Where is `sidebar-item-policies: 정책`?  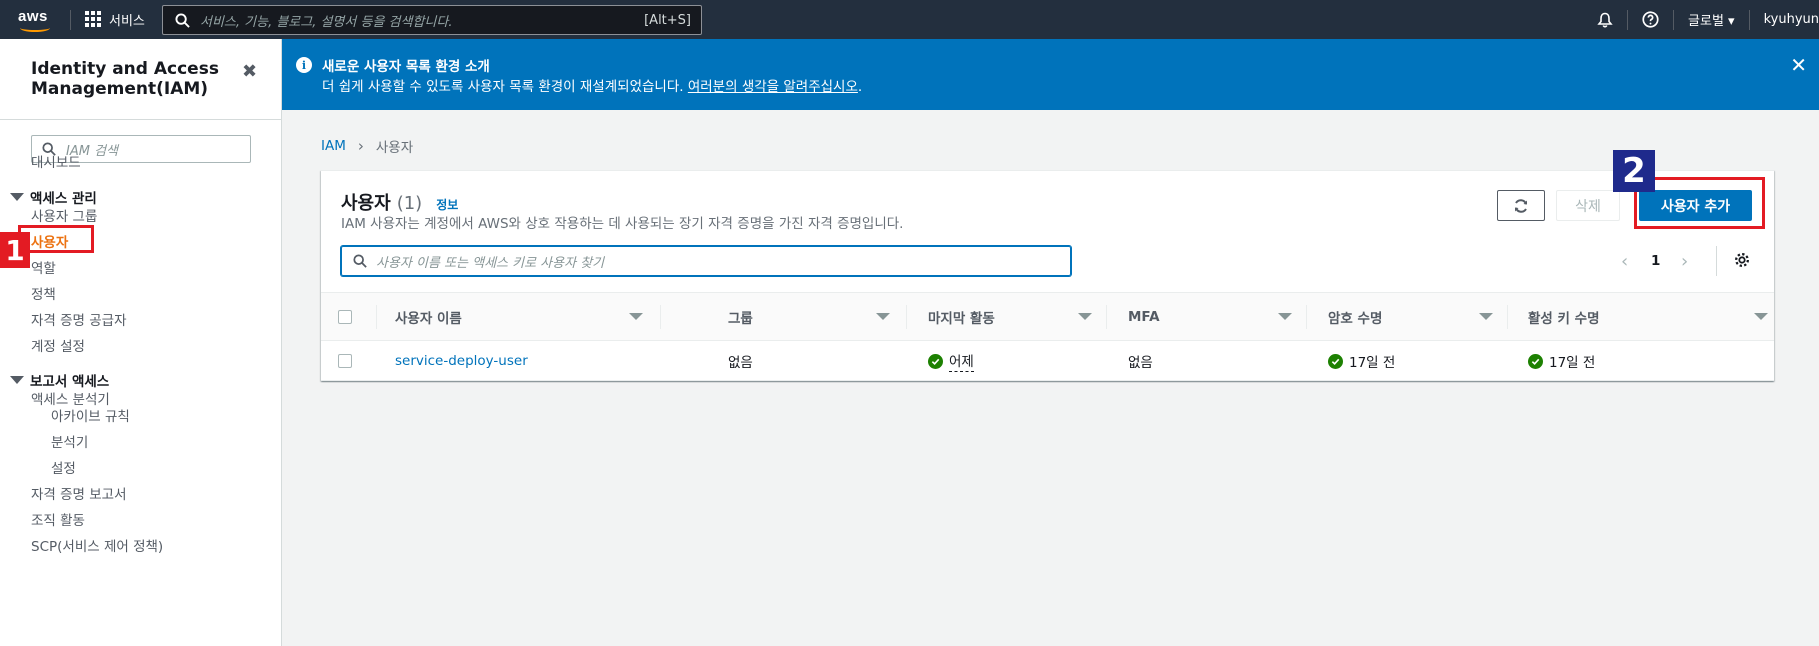 sidebar-item-policies: 정책 is located at coordinates (43, 293).